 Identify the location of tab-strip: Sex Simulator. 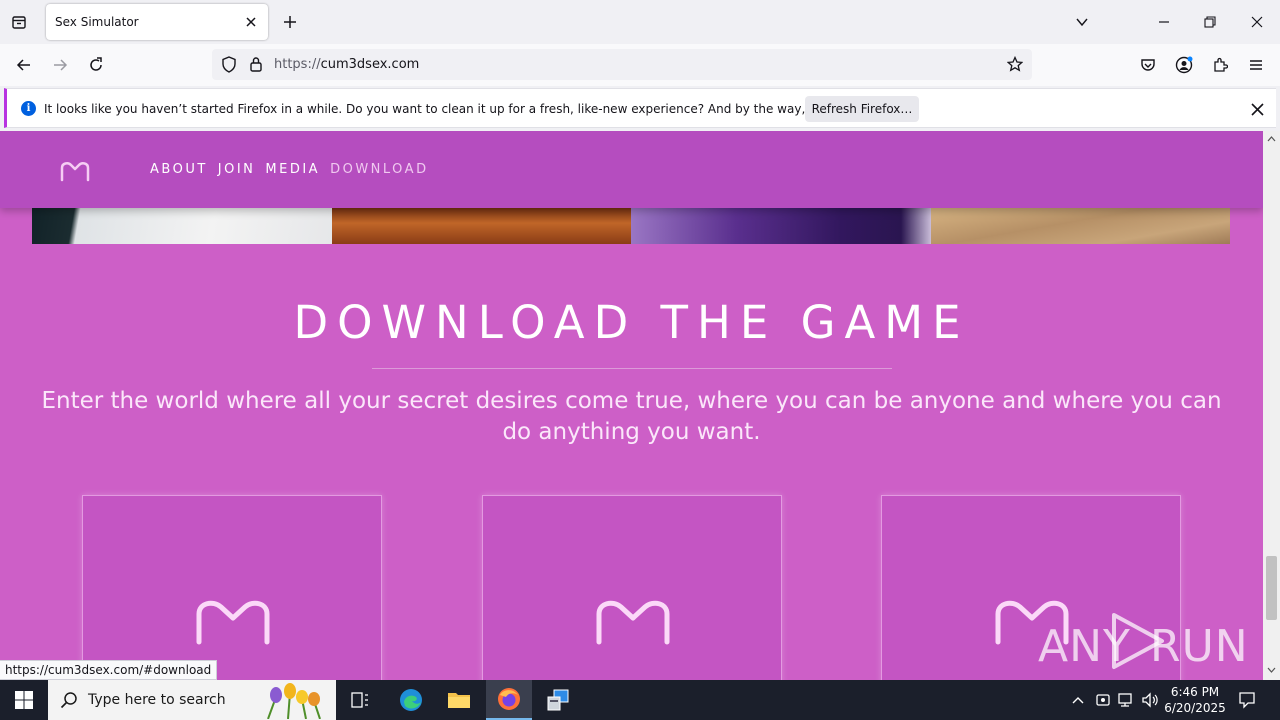
(640, 22).